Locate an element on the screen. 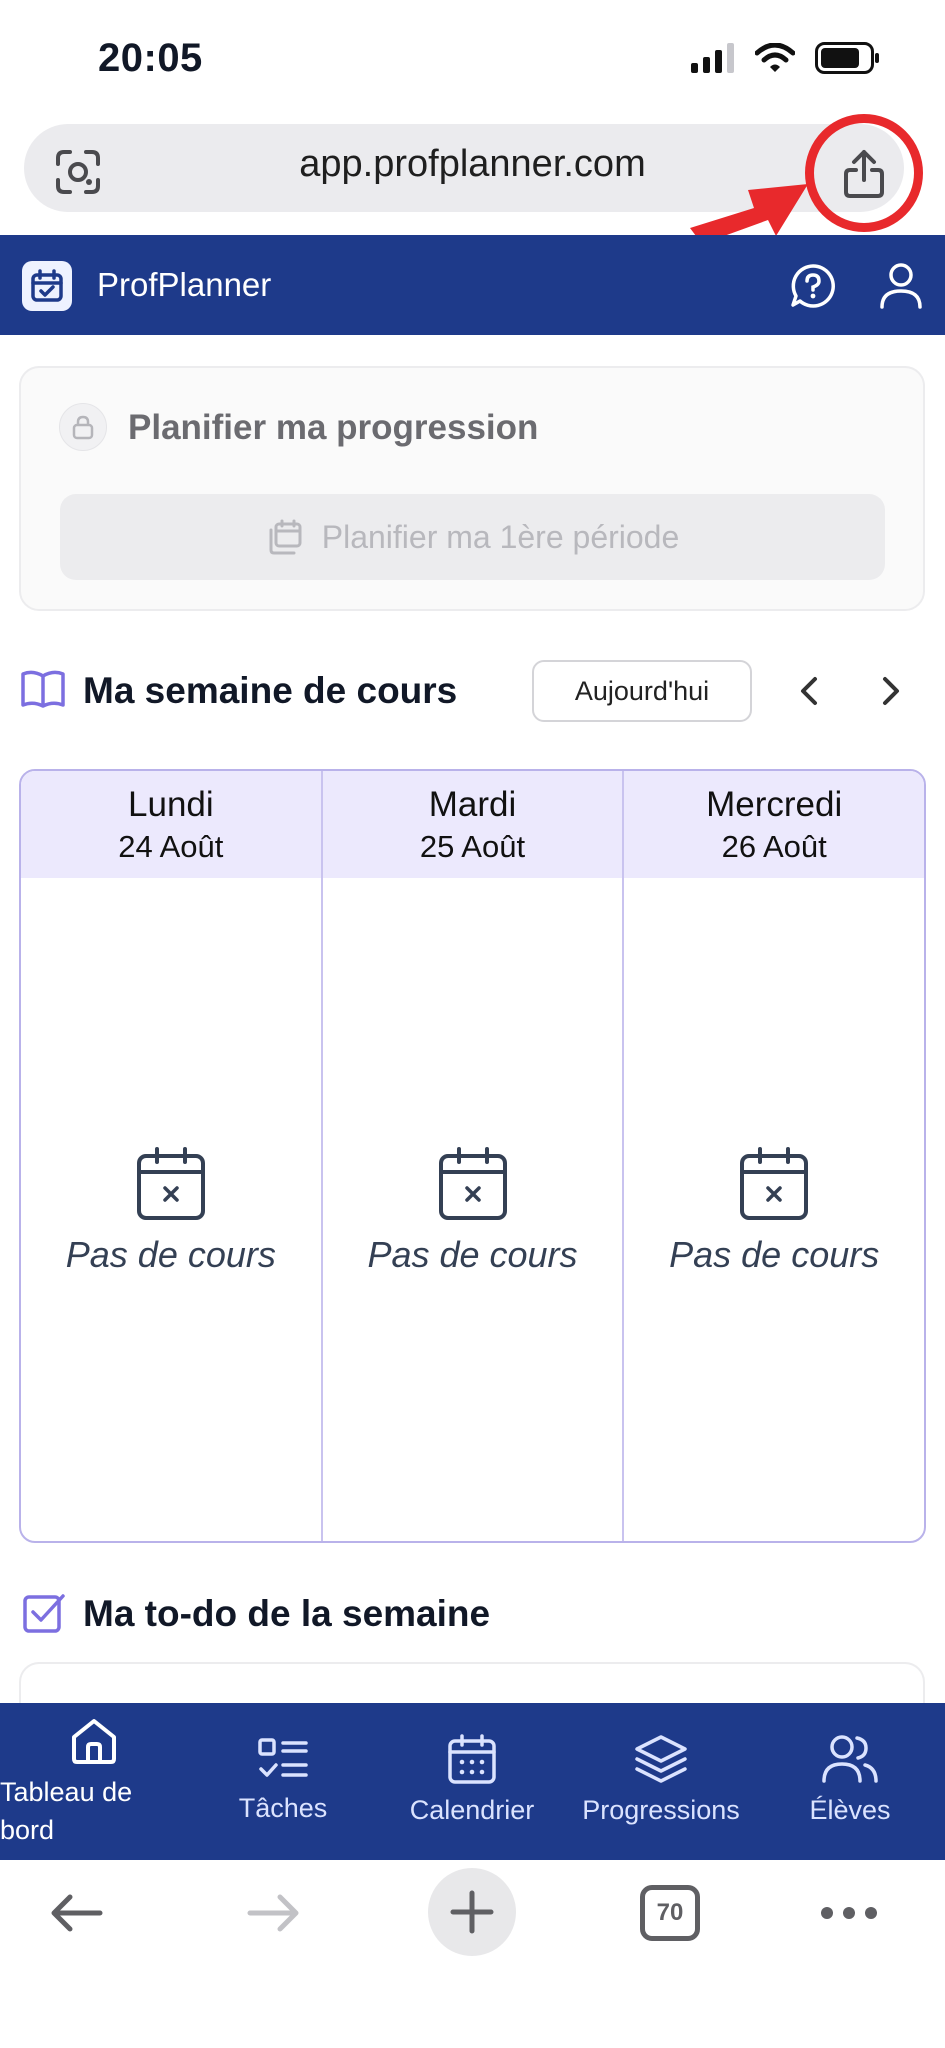 The width and height of the screenshot is (945, 2048). browser-forward-button is located at coordinates (274, 1913).